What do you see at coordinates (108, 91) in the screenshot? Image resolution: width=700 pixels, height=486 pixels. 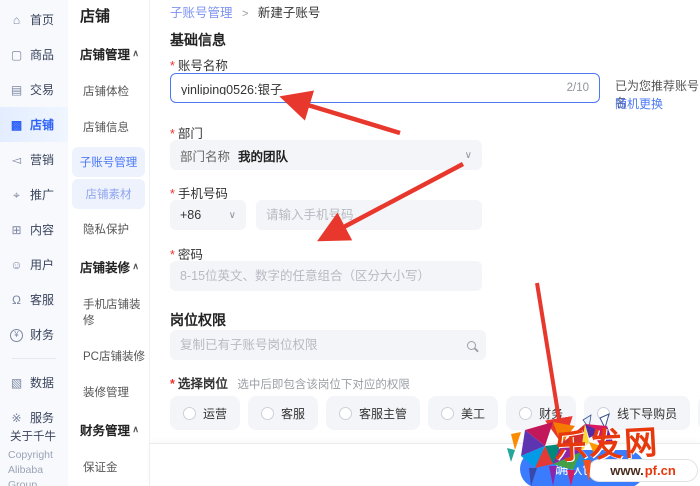 I see `subnav-item-store-checkup: 店铺体检` at bounding box center [108, 91].